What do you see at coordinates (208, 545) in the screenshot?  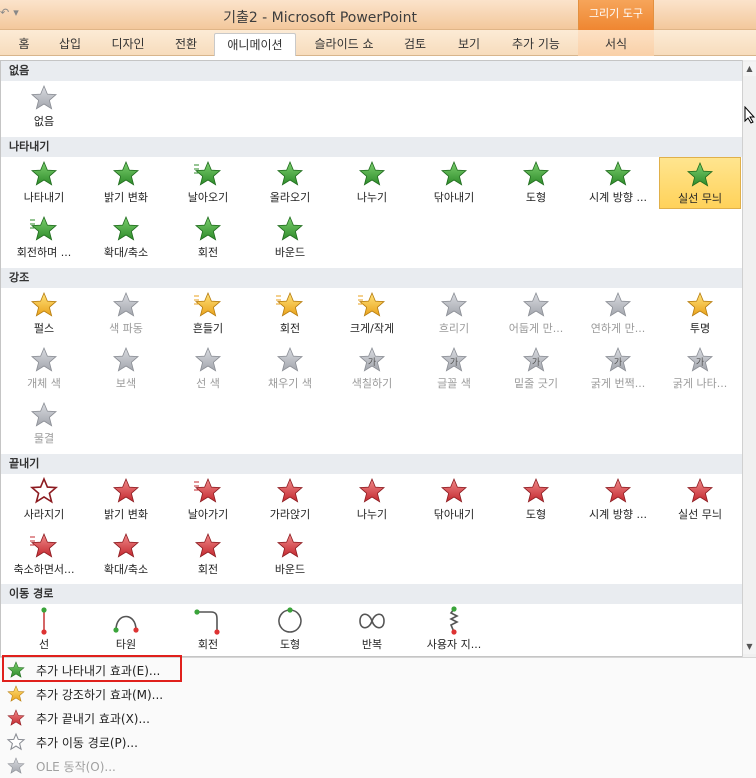 I see `star-red-swivel-icon` at bounding box center [208, 545].